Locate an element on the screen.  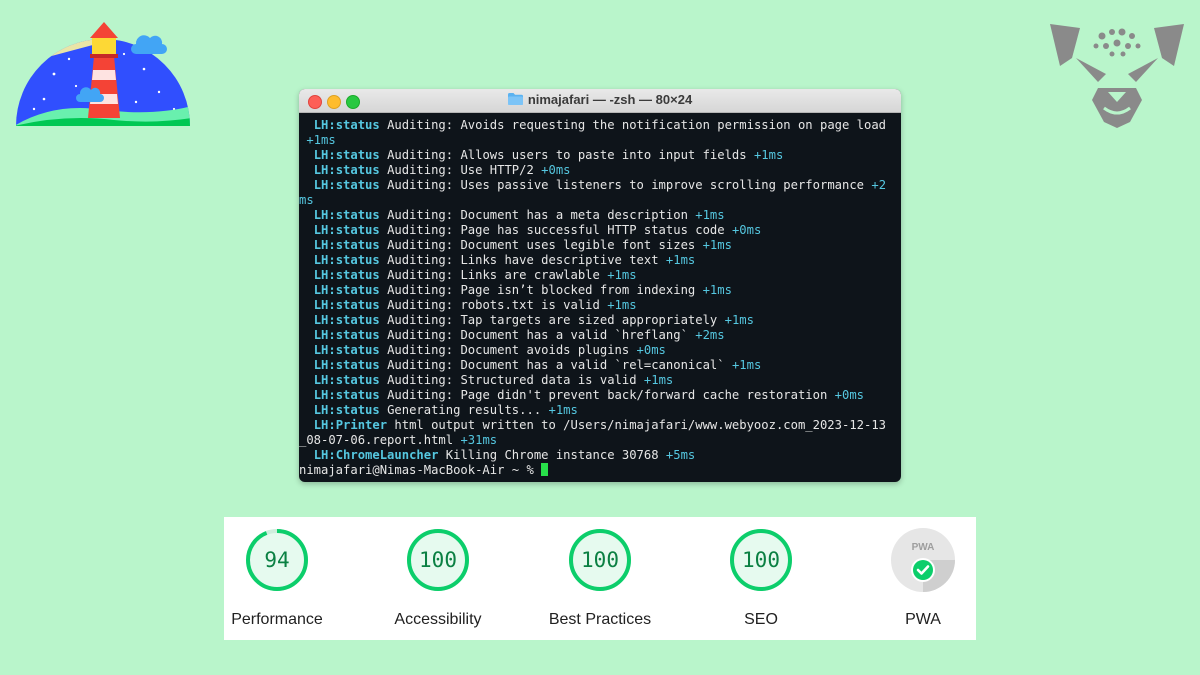
log-text: Auditing: Use HTTP/2 is located at coordinates (460, 170).